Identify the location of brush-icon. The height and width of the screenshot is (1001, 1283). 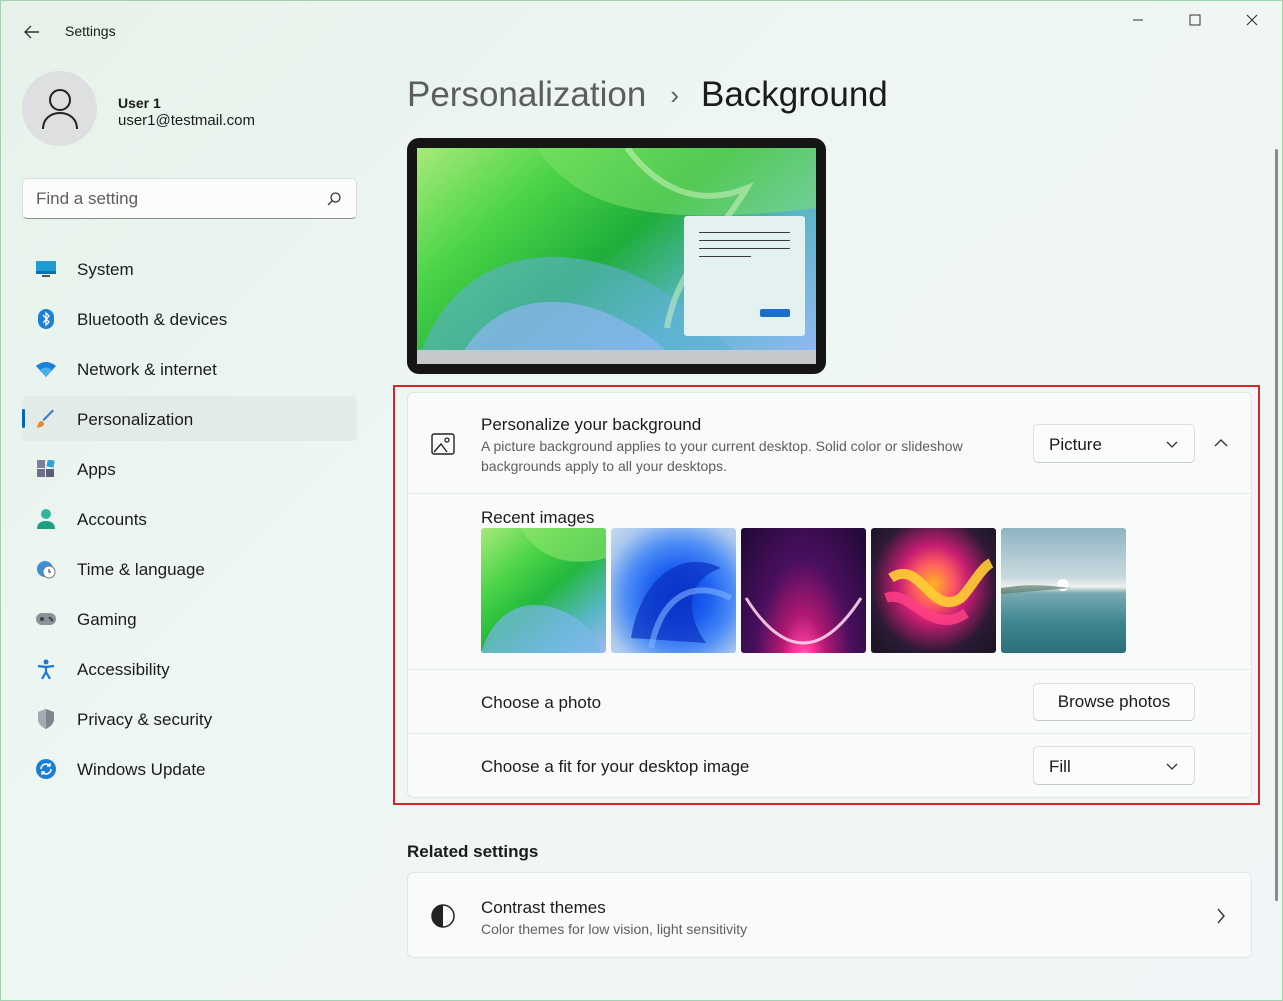
(46, 419).